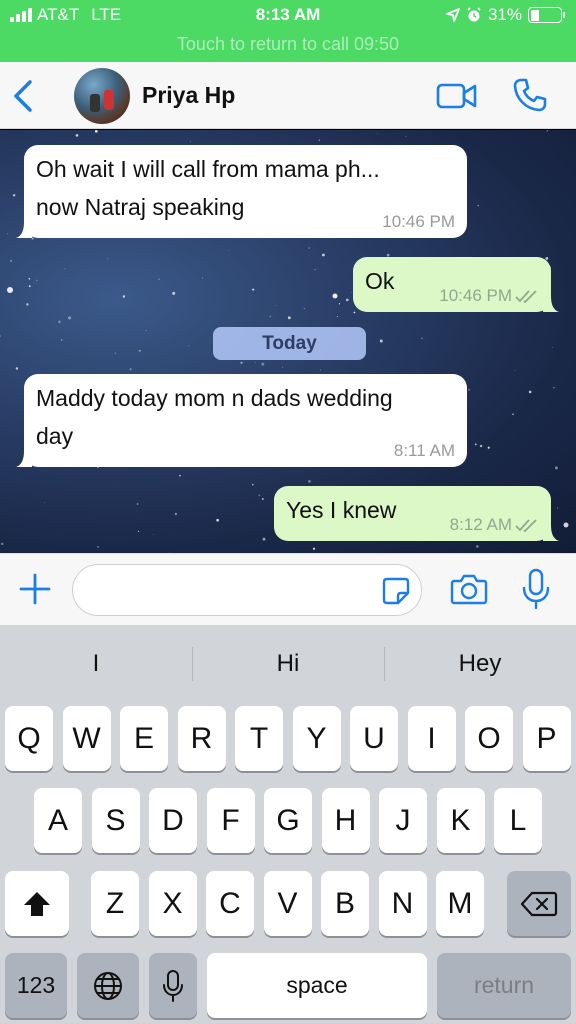 This screenshot has width=576, height=1024. I want to click on suggestion-item: I, so click(96, 664).